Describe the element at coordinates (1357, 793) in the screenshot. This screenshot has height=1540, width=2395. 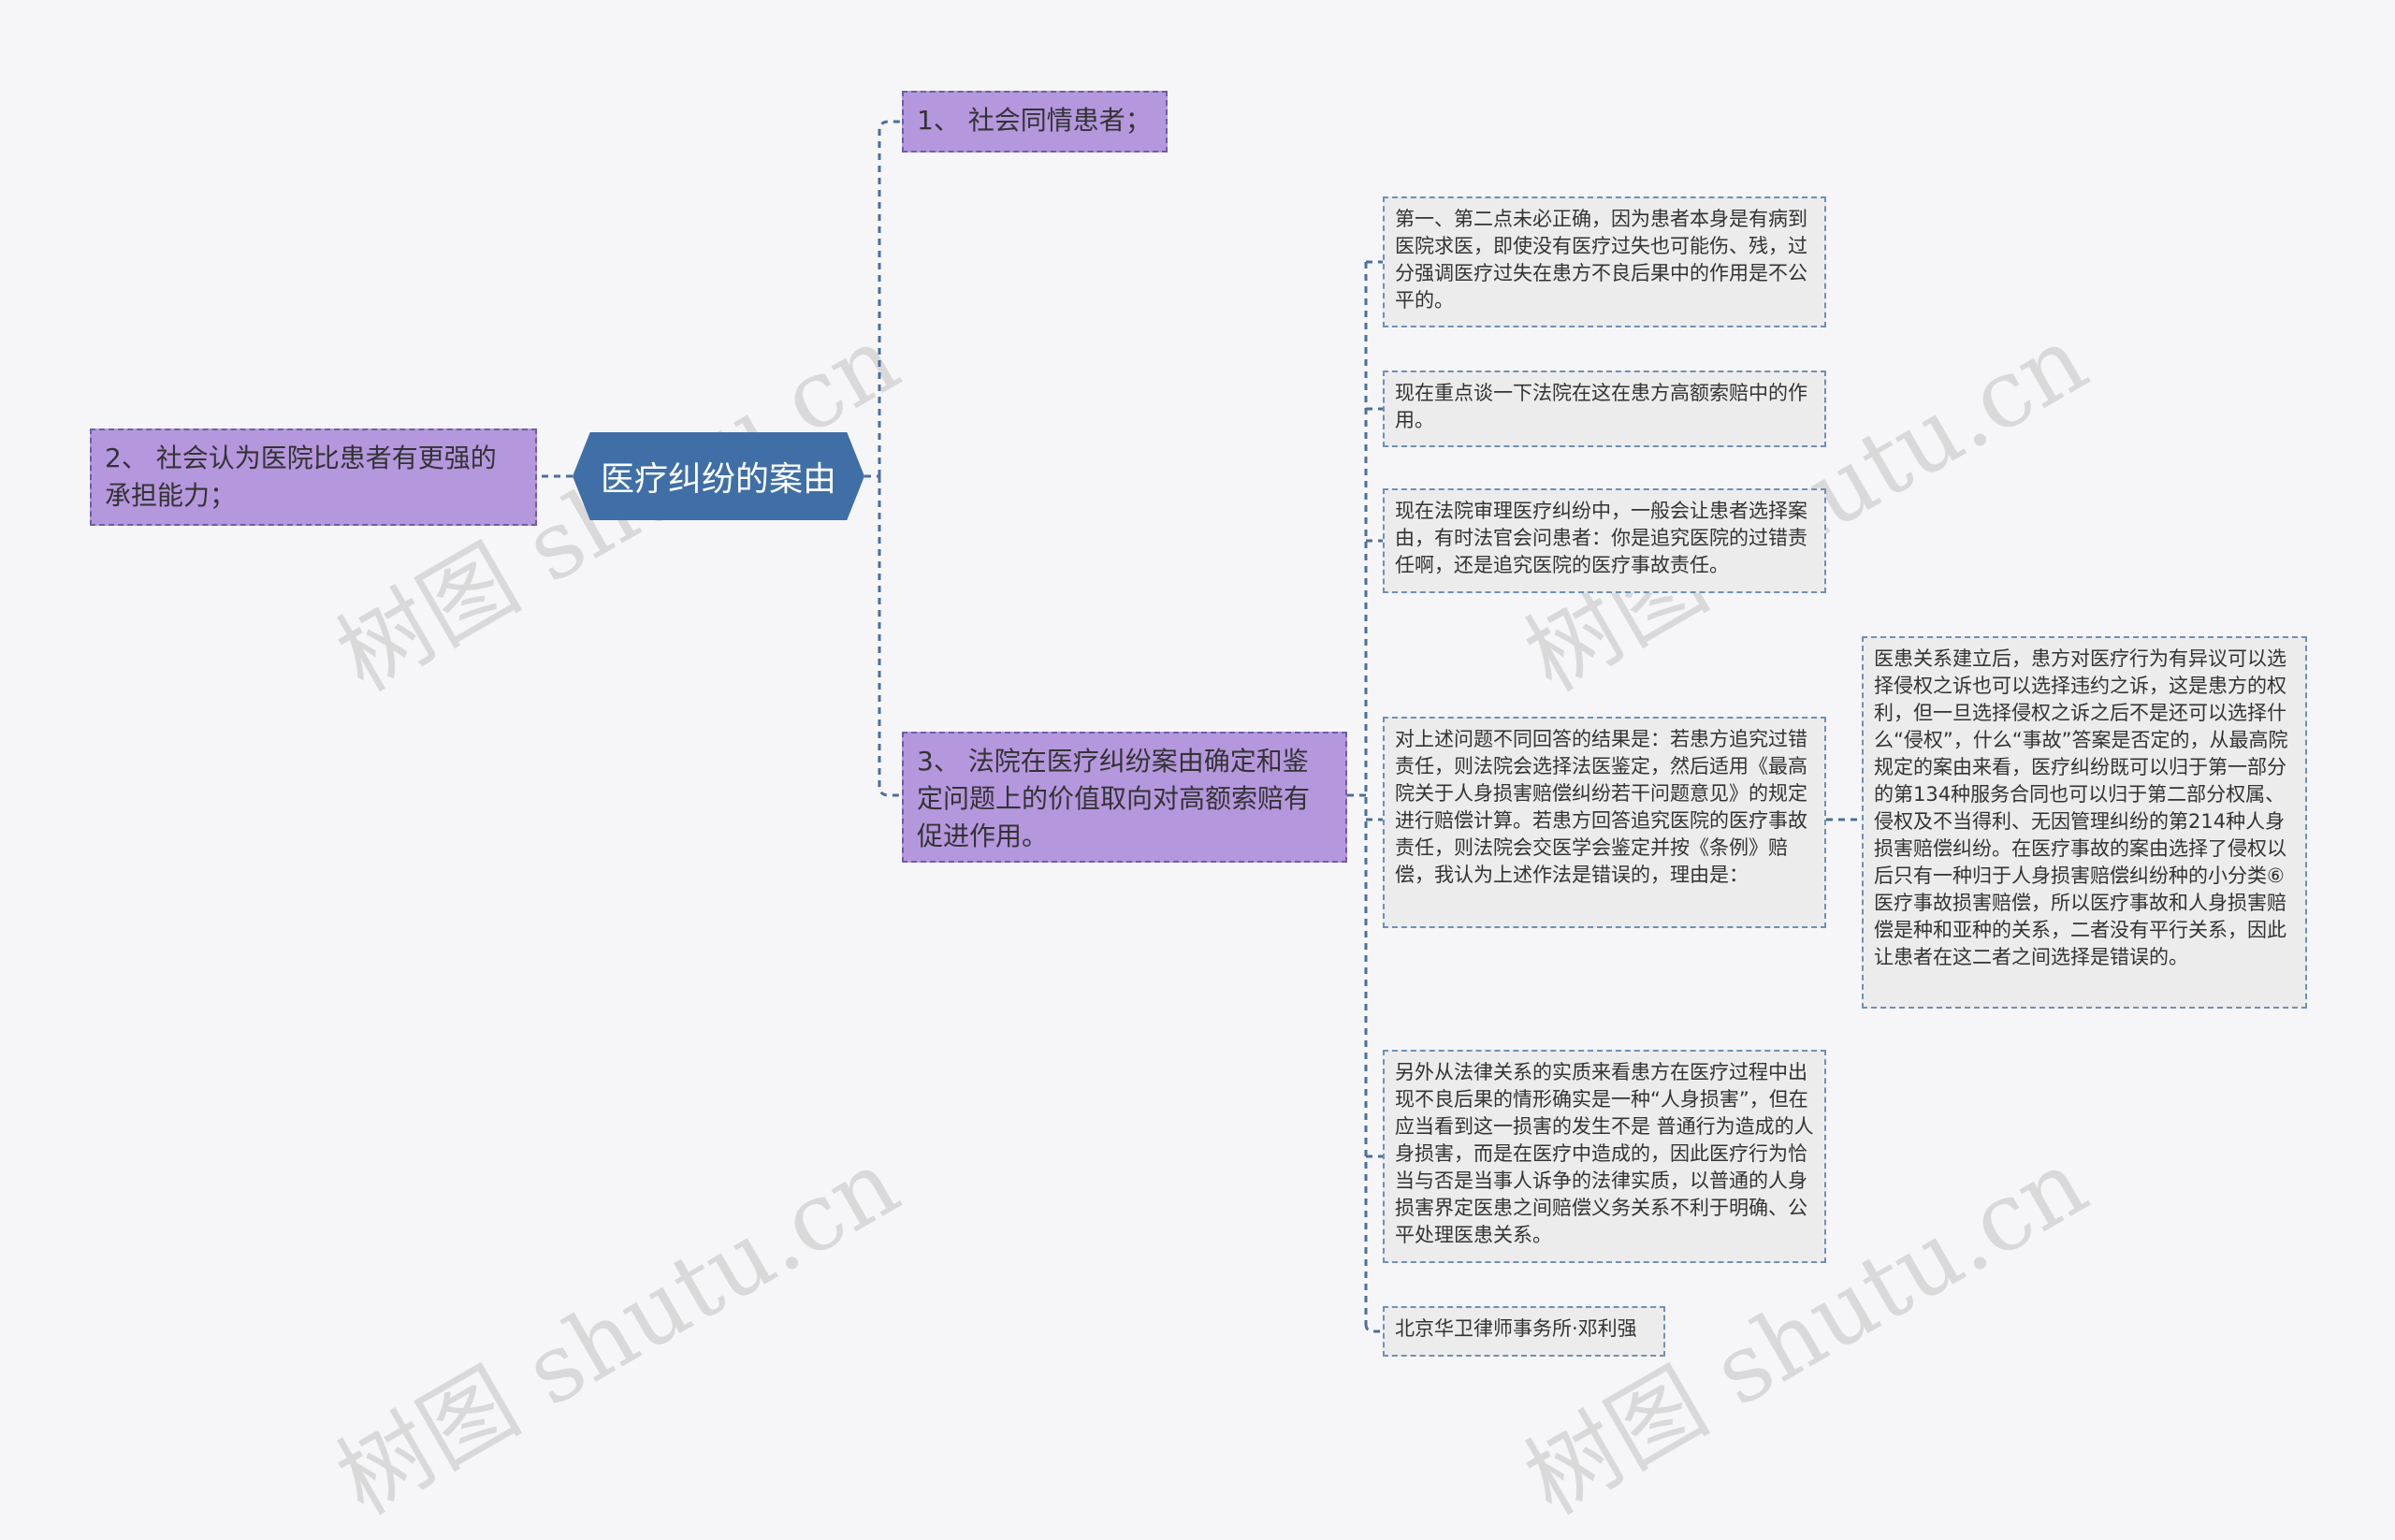
I see `connector-b3-trunk` at that location.